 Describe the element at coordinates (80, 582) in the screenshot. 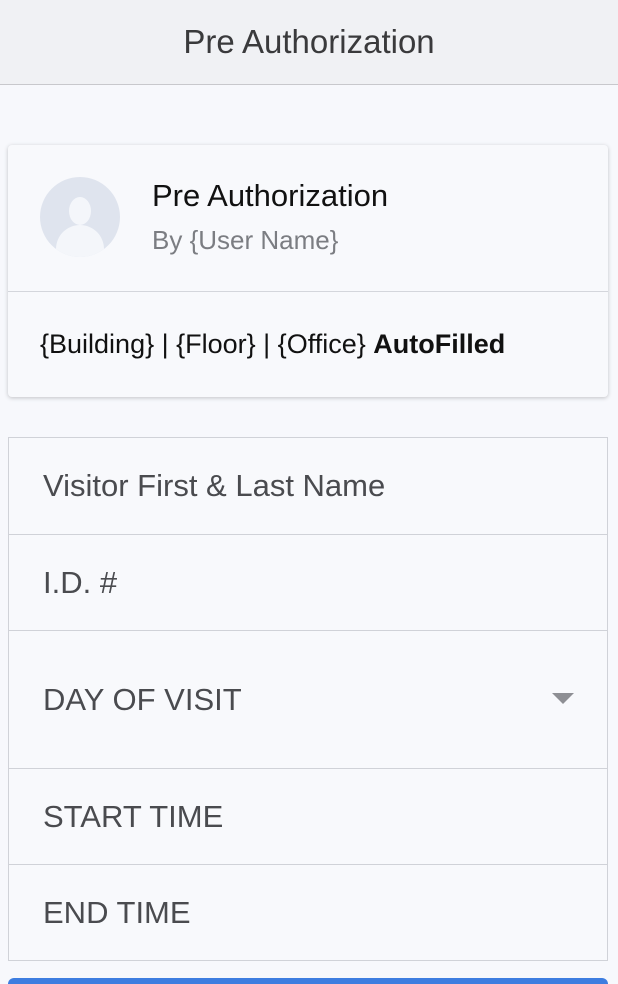

I see `id-number-placeholder: I.D. #` at that location.